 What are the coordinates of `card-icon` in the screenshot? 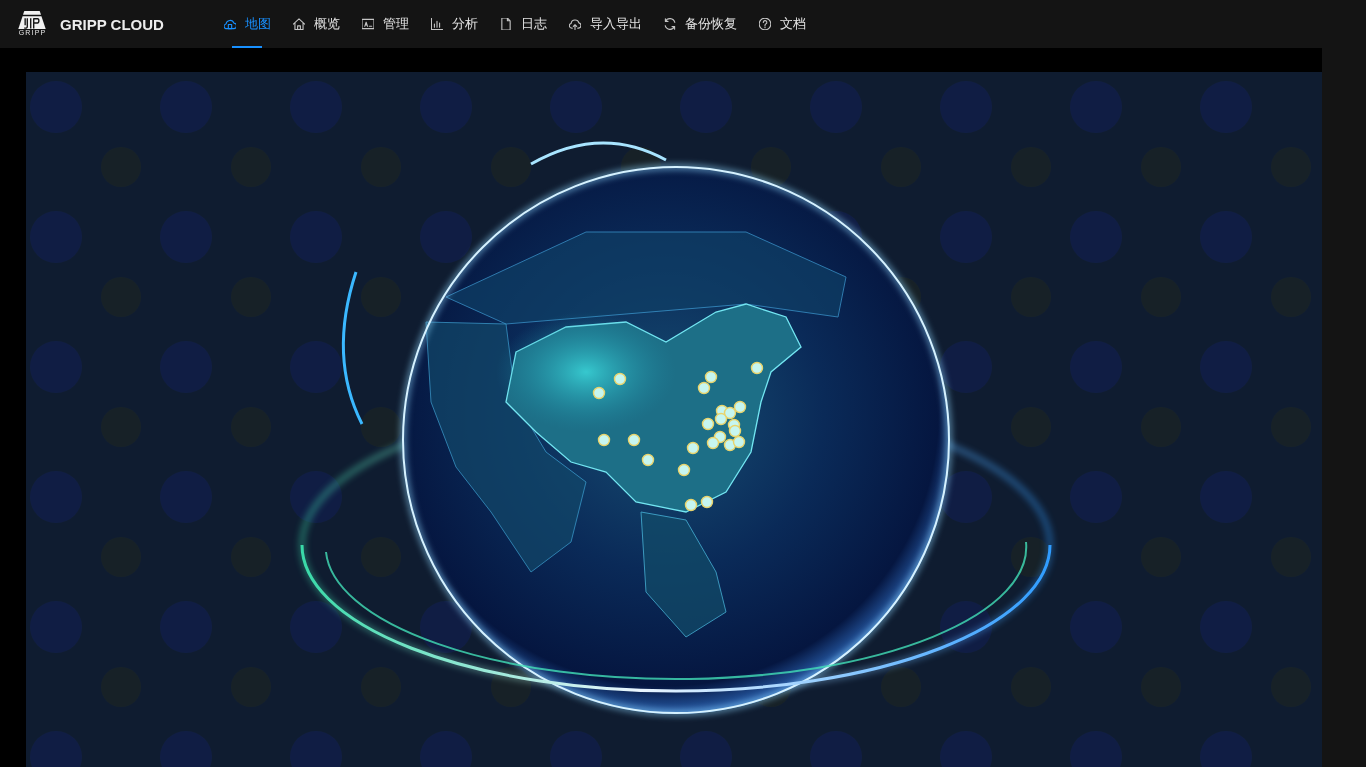 It's located at (367, 24).